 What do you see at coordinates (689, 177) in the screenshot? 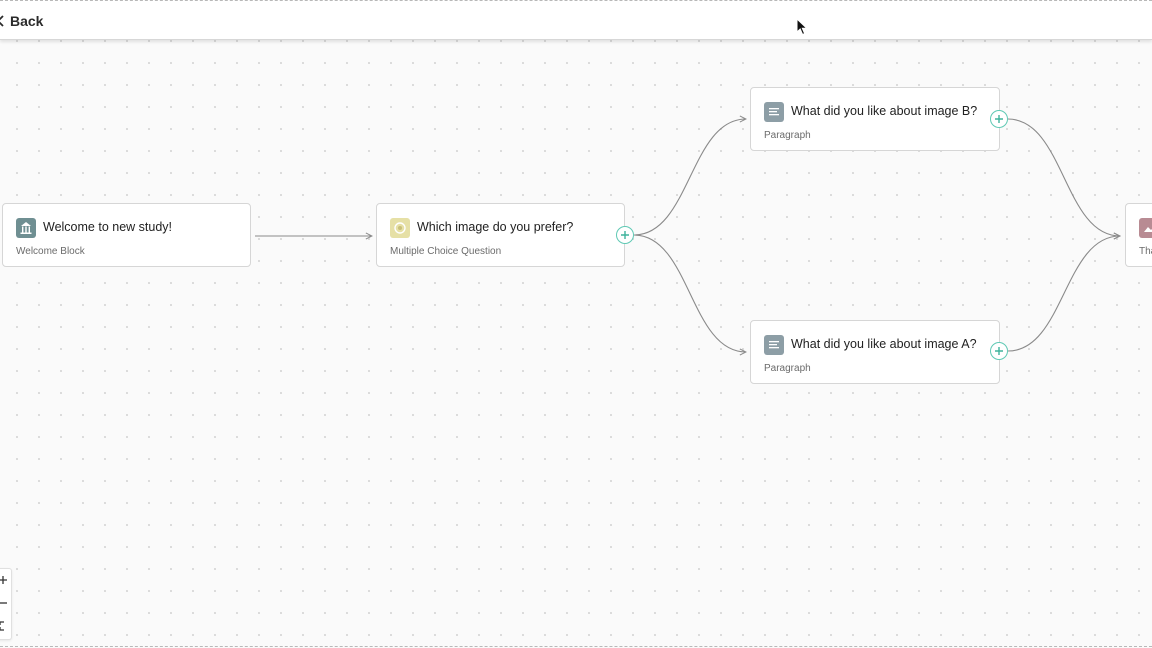
I see `edge-choice-to-image-b` at bounding box center [689, 177].